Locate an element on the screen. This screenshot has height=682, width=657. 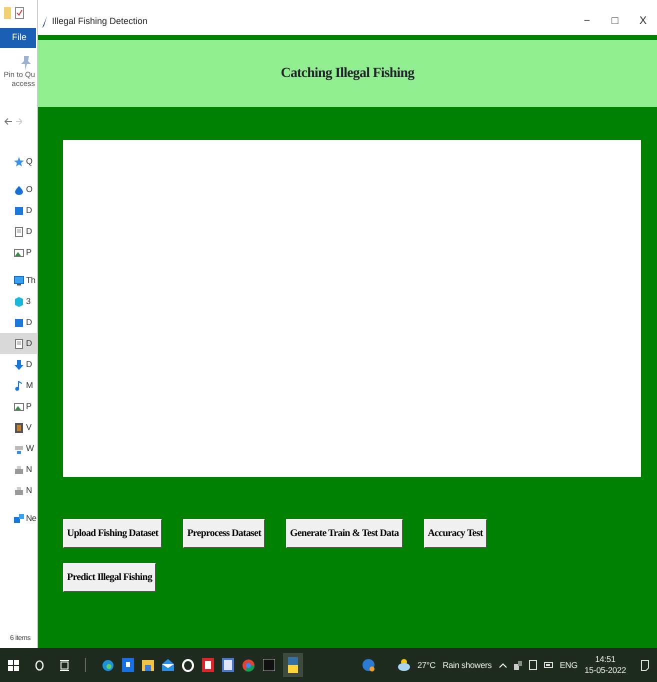
nav-item: Ne is located at coordinates (18, 518).